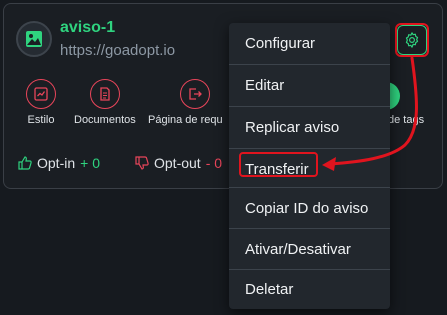  Describe the element at coordinates (118, 50) in the screenshot. I see `notice-url: https://goadopt.io` at that location.